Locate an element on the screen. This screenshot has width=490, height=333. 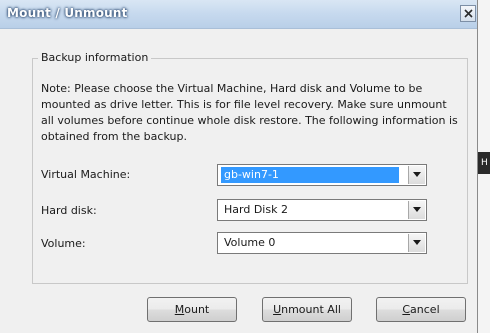
virtual-machine-select: gb-win7-1 is located at coordinates (322, 175).